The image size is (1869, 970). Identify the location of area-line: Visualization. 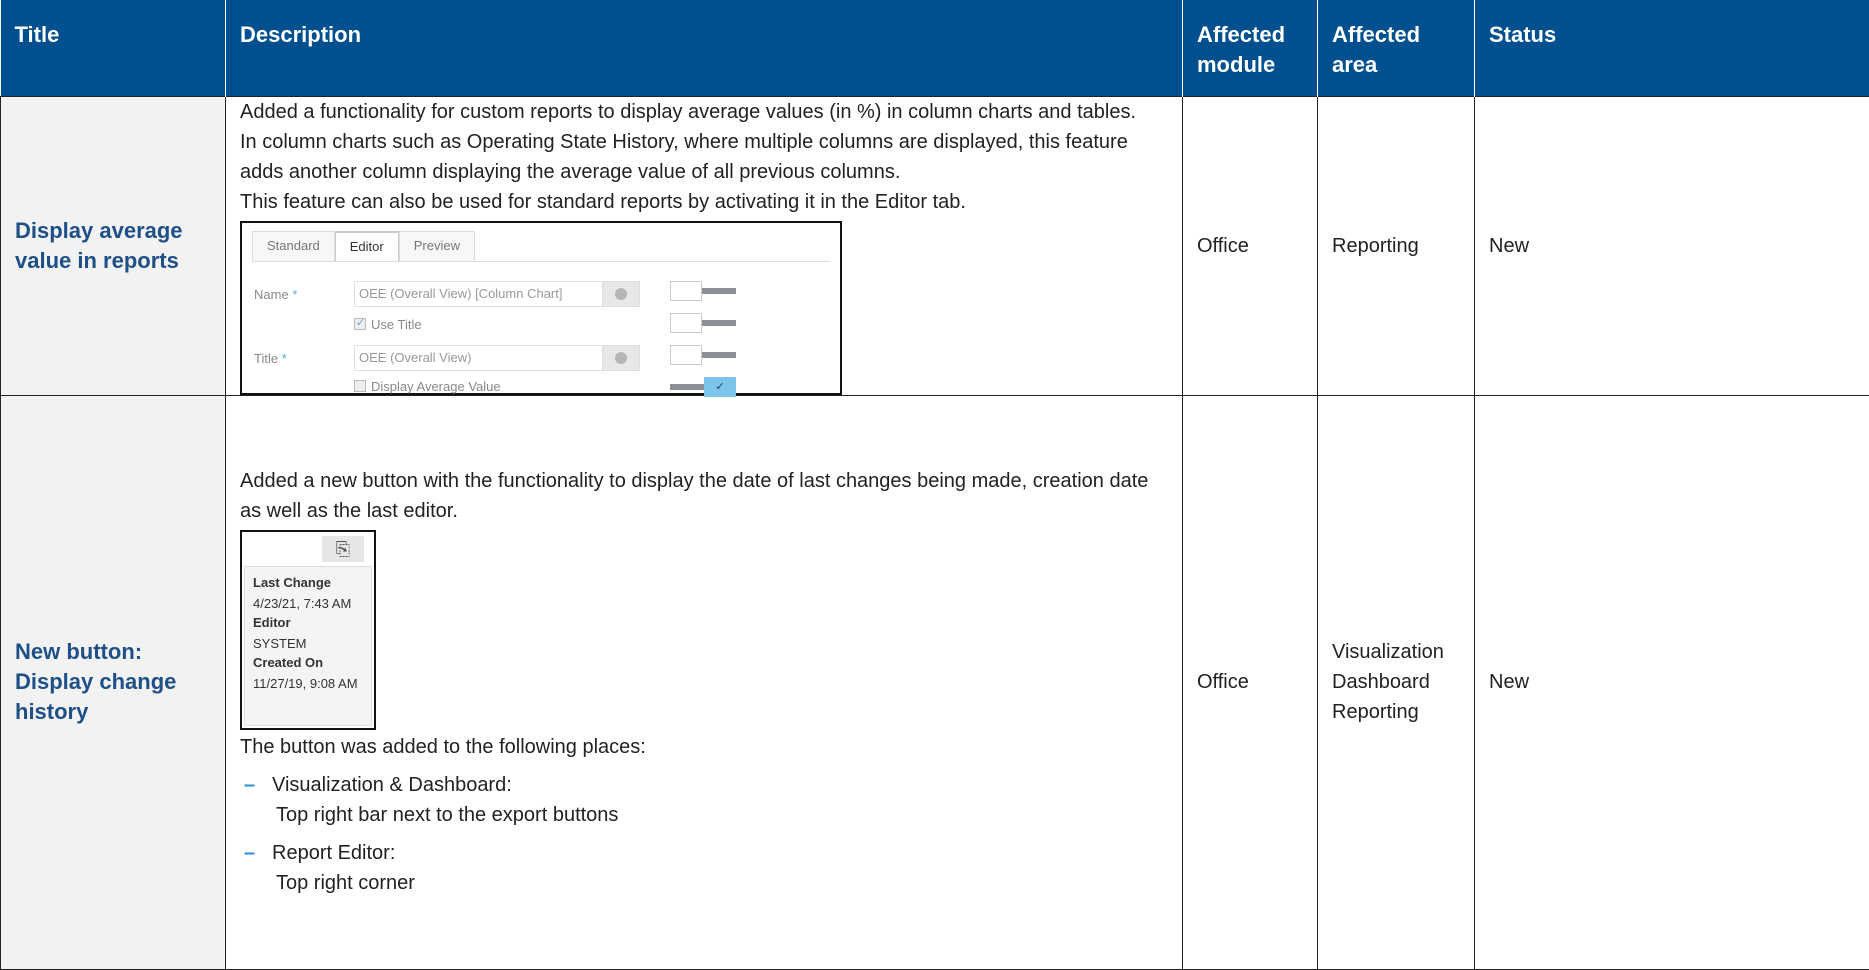
(1396, 652).